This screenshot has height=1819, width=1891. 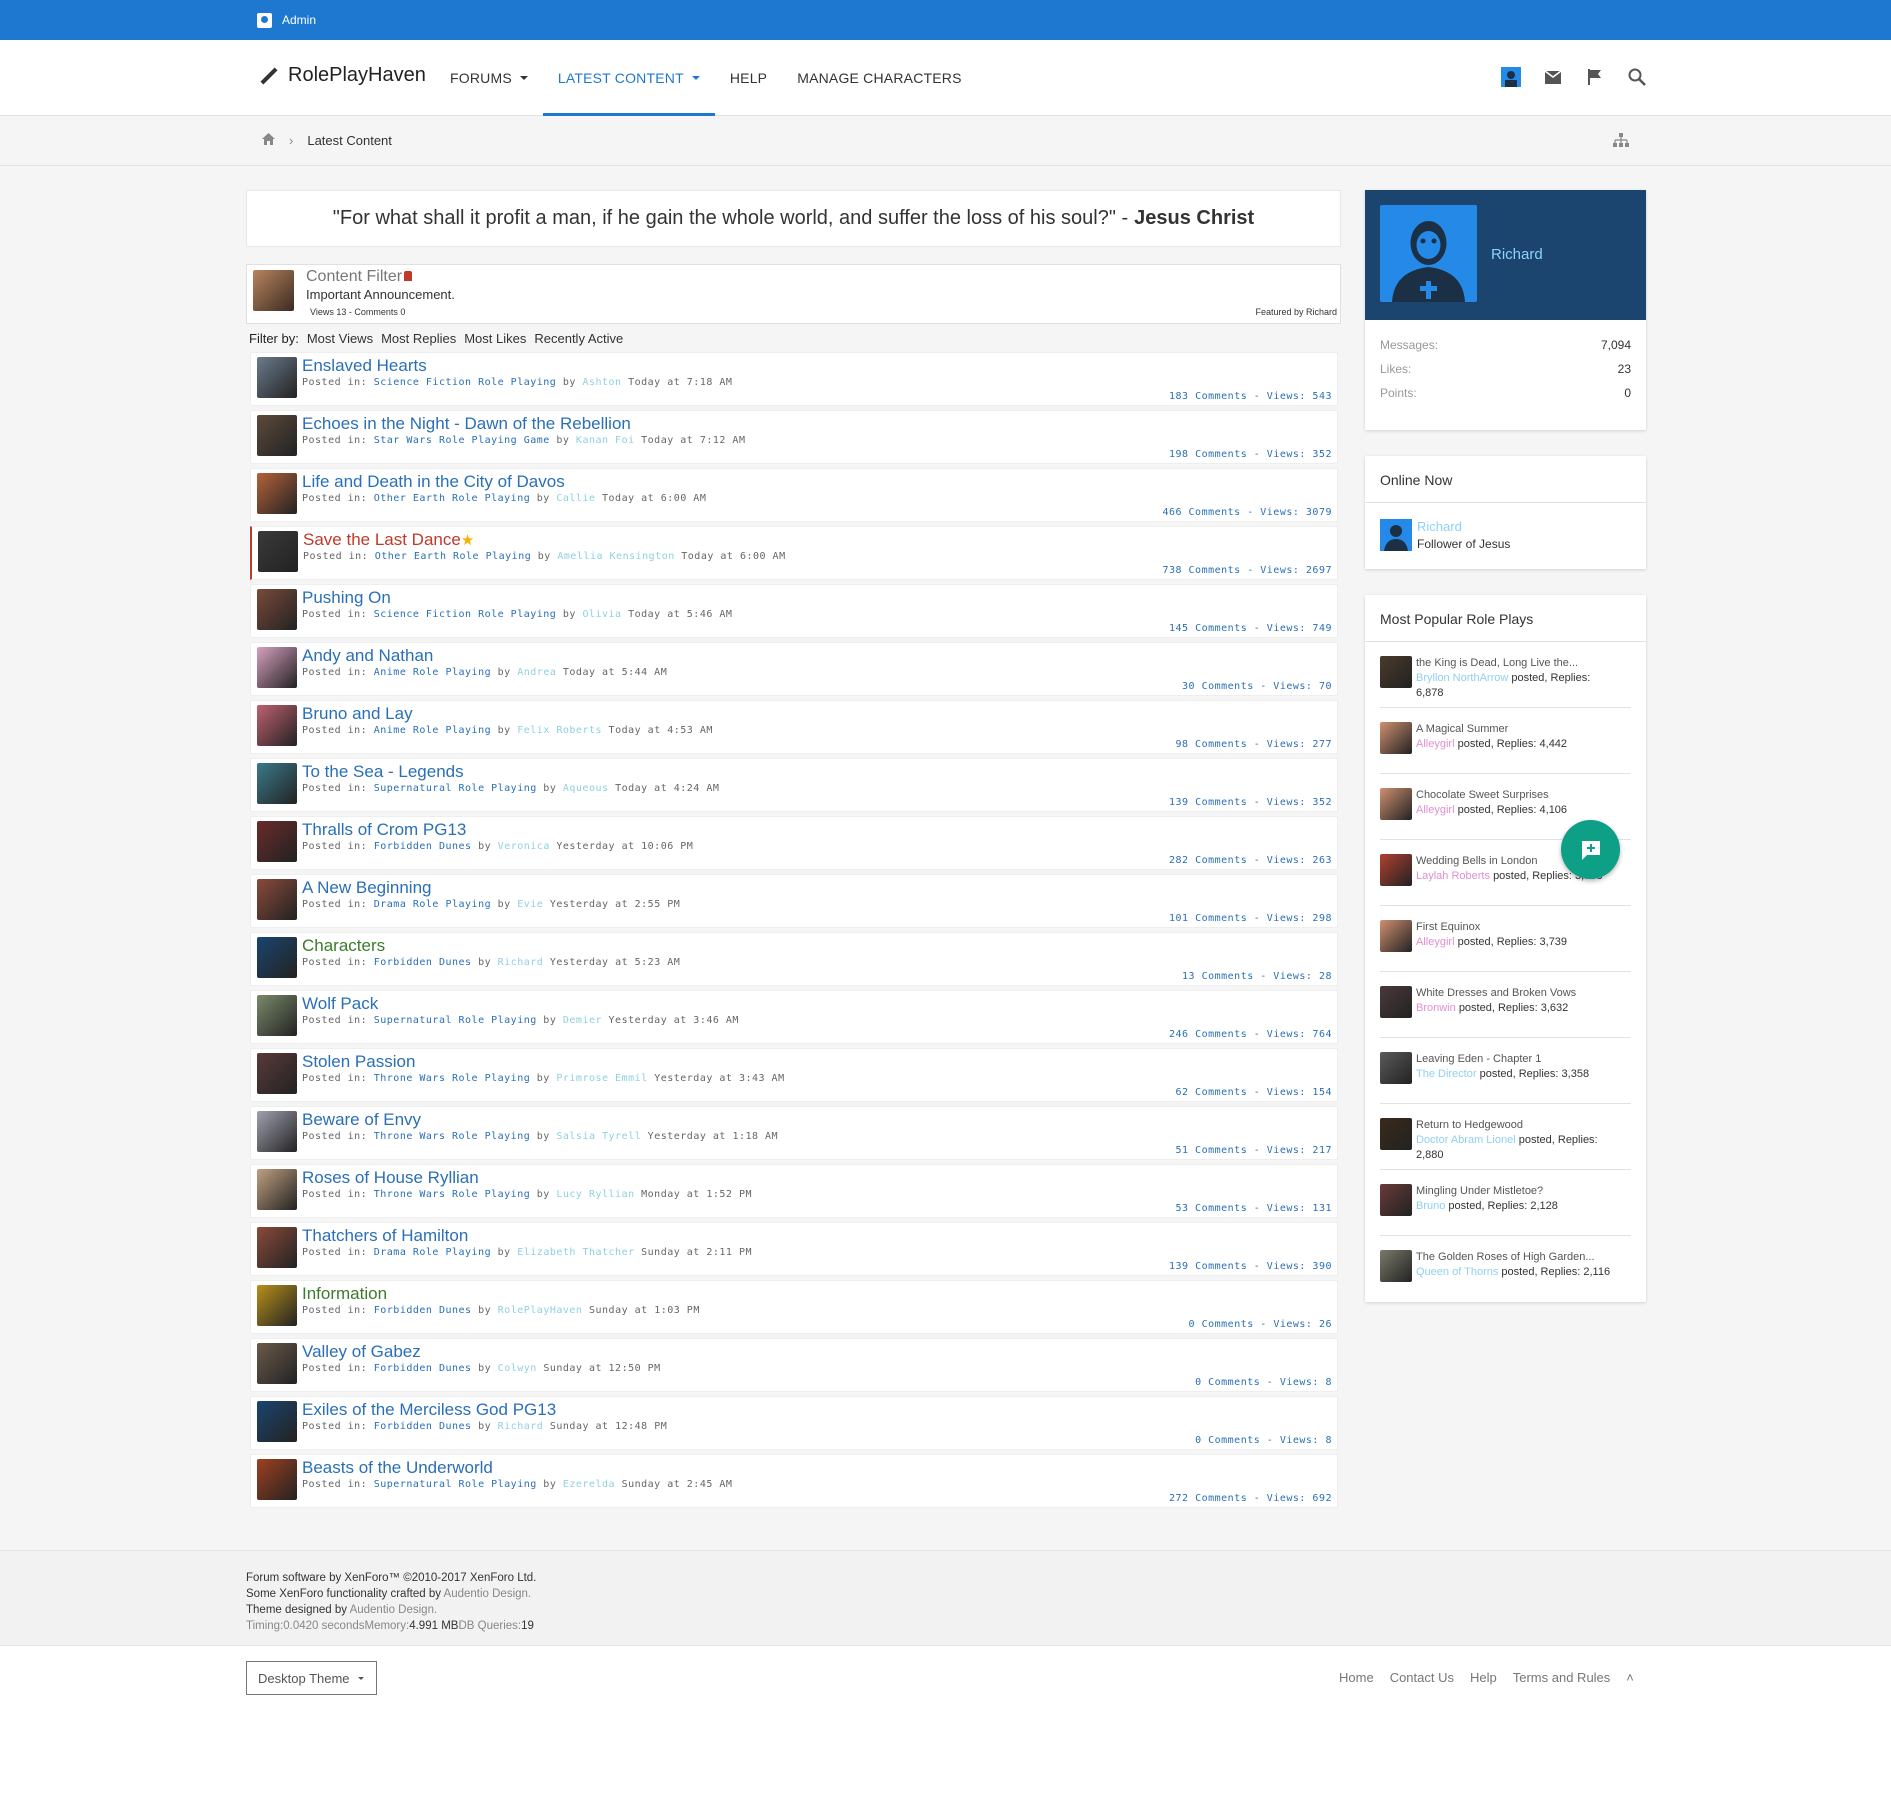 What do you see at coordinates (628, 78) in the screenshot?
I see `nav-latest-content: LATEST CONTENT` at bounding box center [628, 78].